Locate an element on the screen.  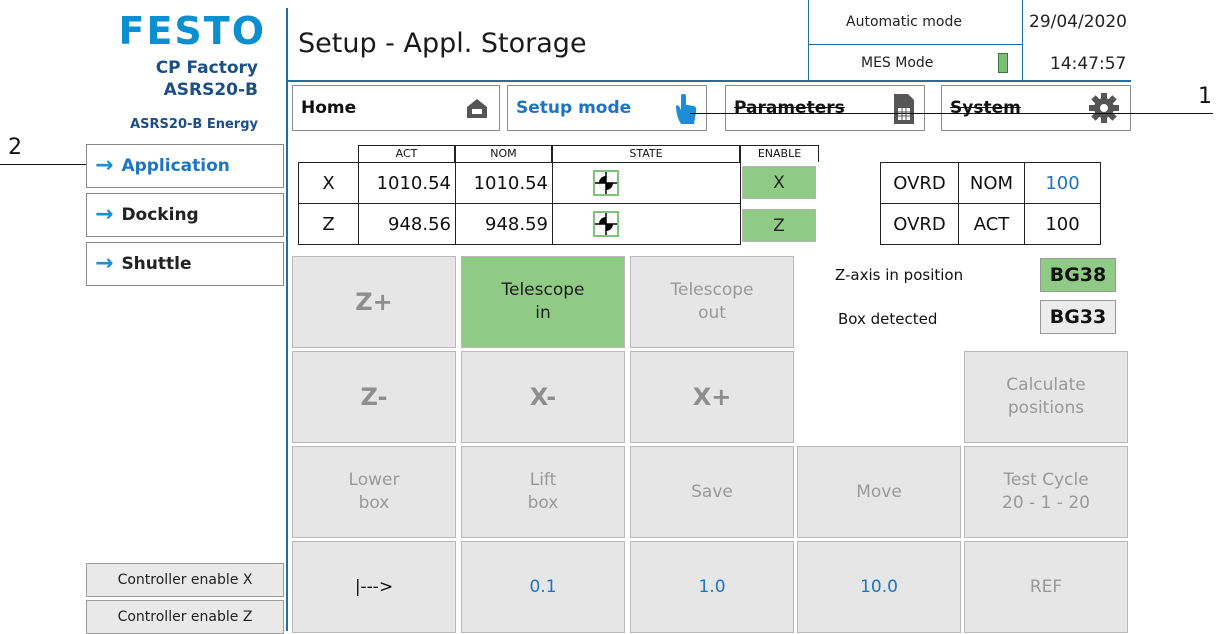
axis-label: X is located at coordinates (328, 183).